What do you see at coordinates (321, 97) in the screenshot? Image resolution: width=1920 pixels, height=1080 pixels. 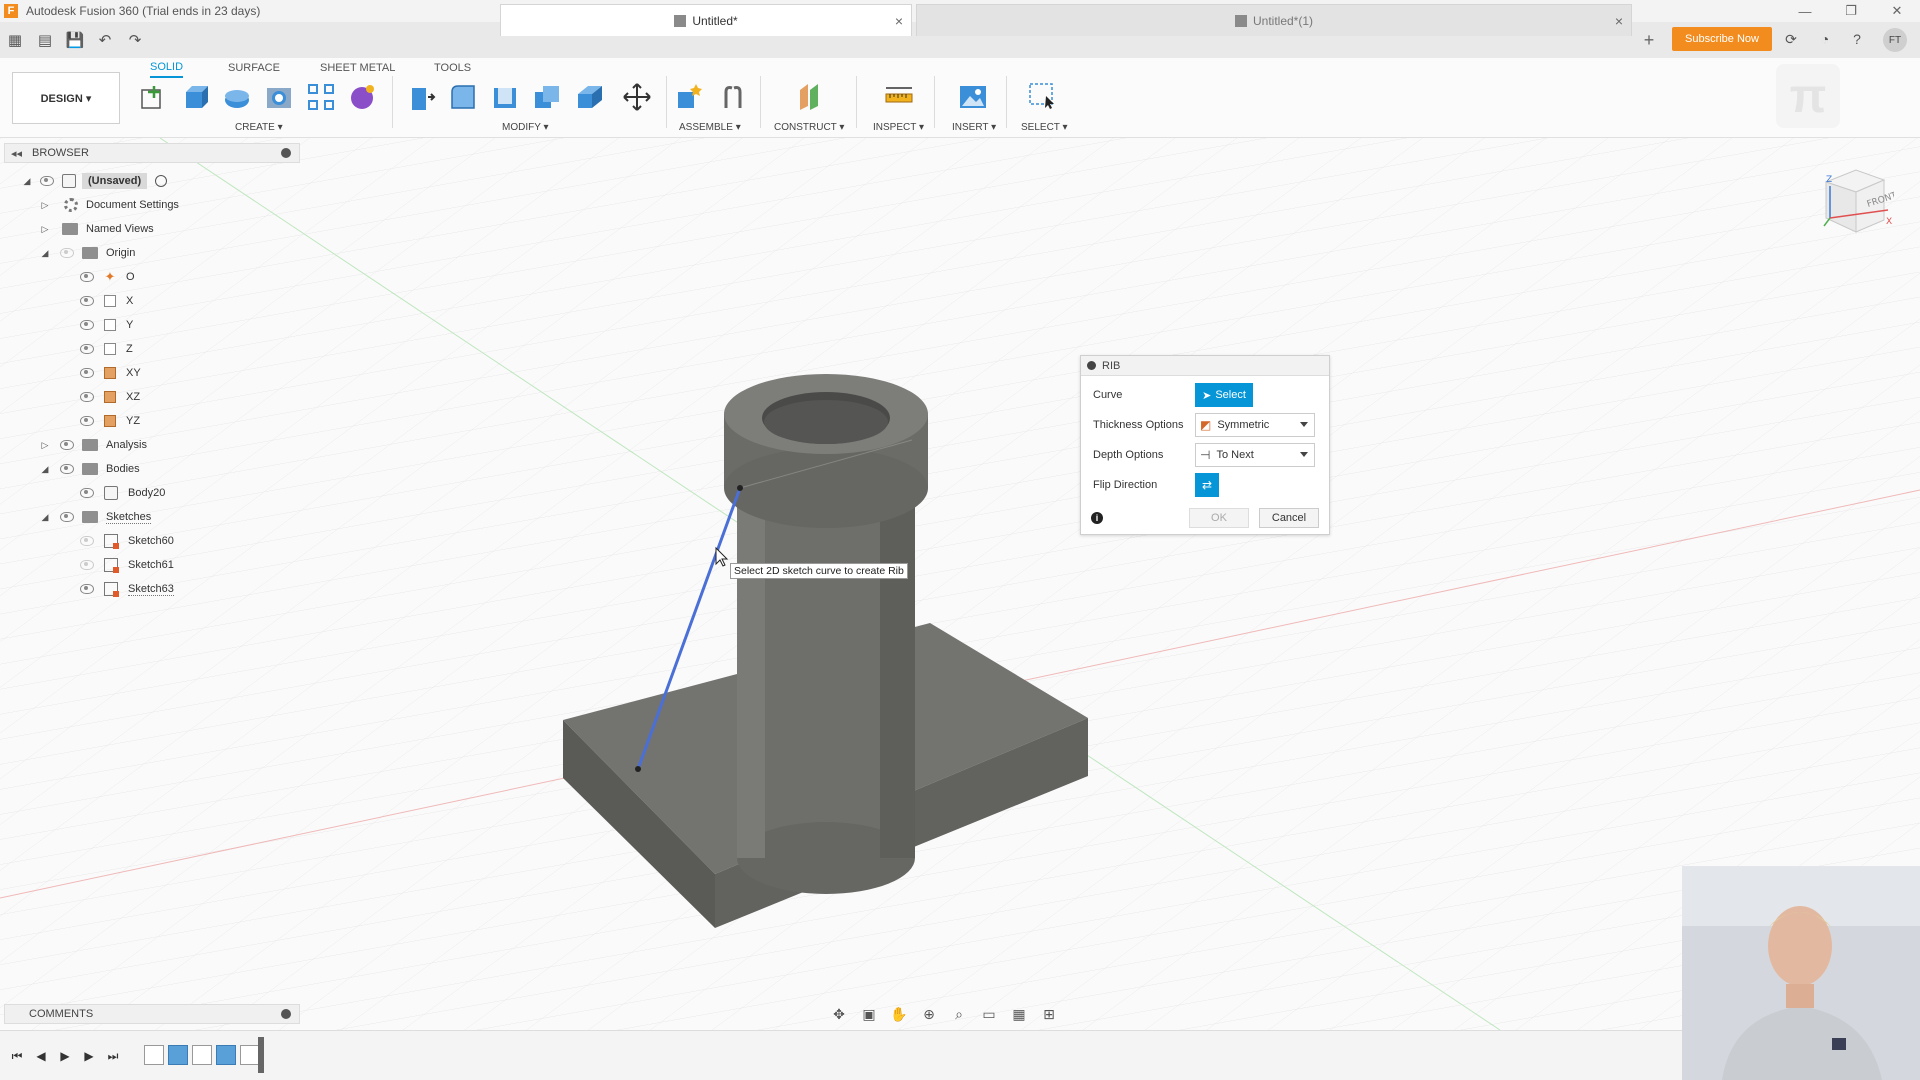 I see `pattern-button` at bounding box center [321, 97].